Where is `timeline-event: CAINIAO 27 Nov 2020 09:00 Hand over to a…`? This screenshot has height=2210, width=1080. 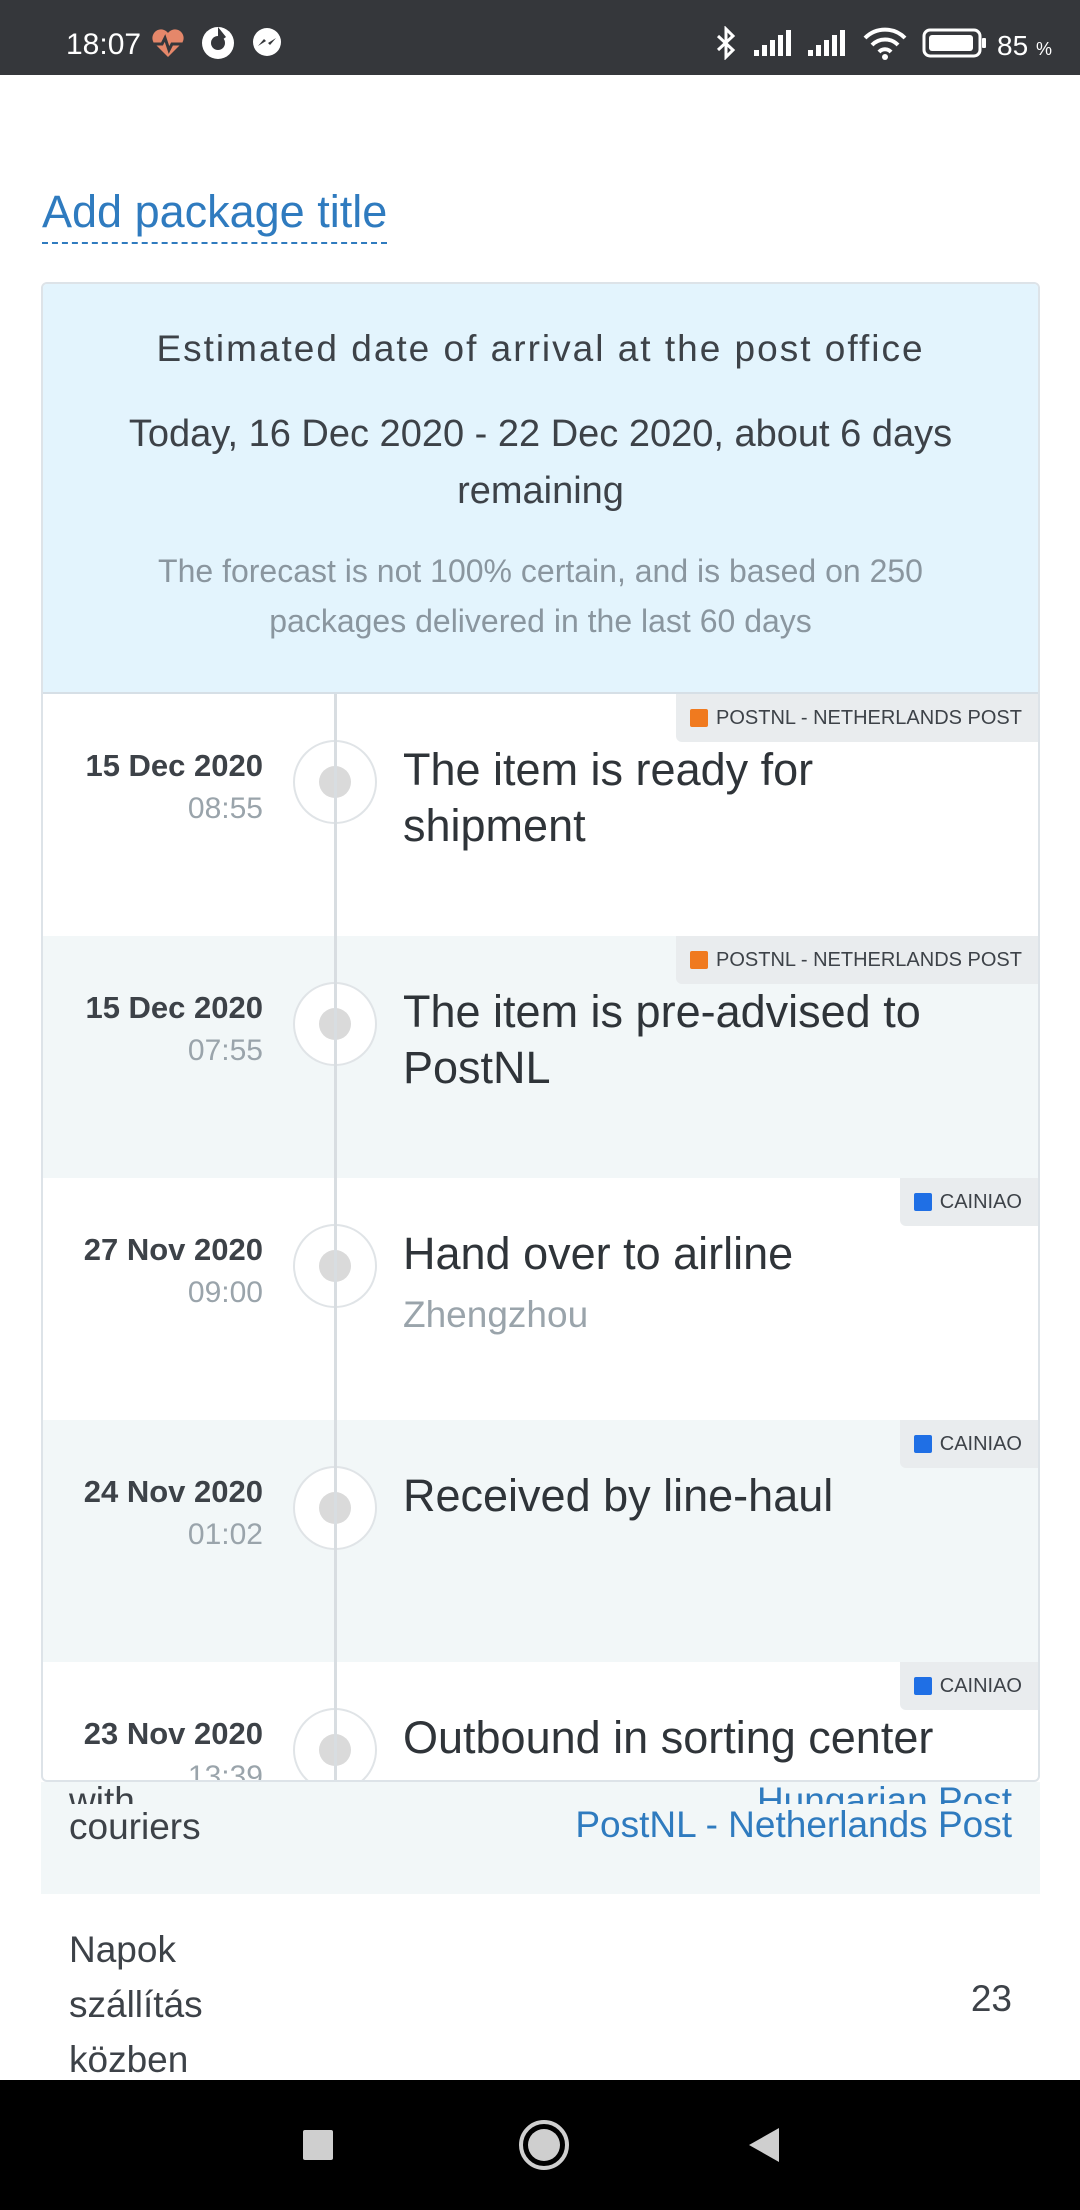
timeline-event: CAINIAO 27 Nov 2020 09:00 Hand over to a… is located at coordinates (540, 1299).